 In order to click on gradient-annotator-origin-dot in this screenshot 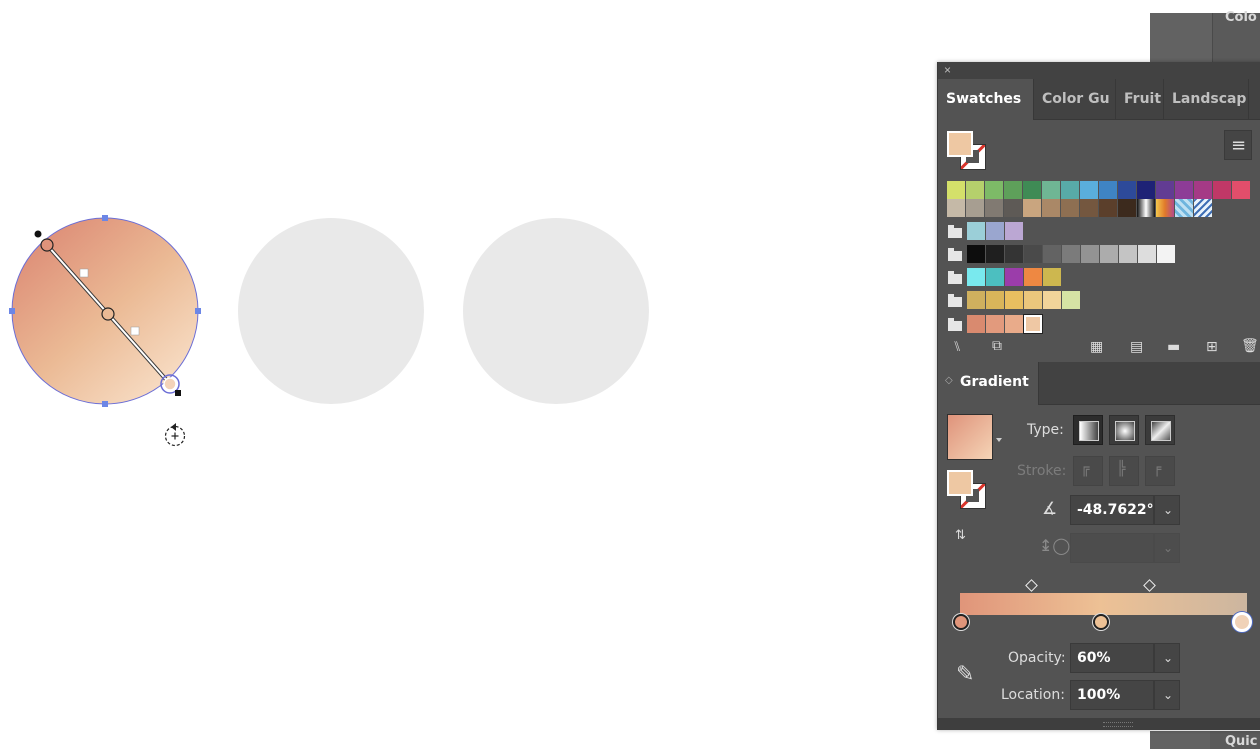, I will do `click(38, 234)`.